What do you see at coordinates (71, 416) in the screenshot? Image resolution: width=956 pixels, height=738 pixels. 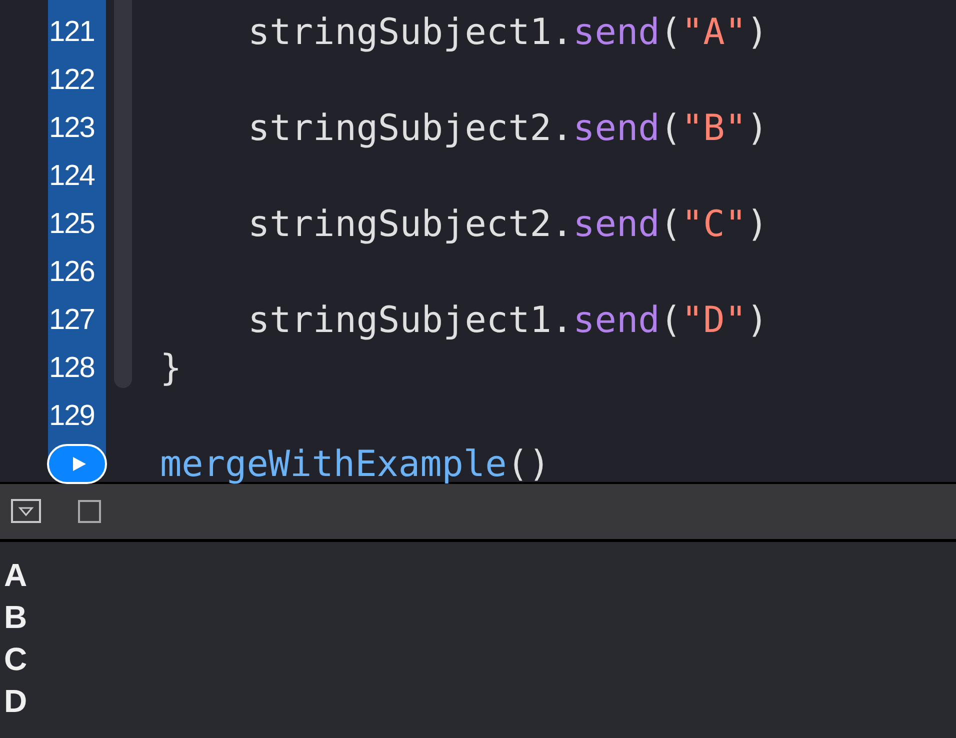 I see `line-number: 129` at bounding box center [71, 416].